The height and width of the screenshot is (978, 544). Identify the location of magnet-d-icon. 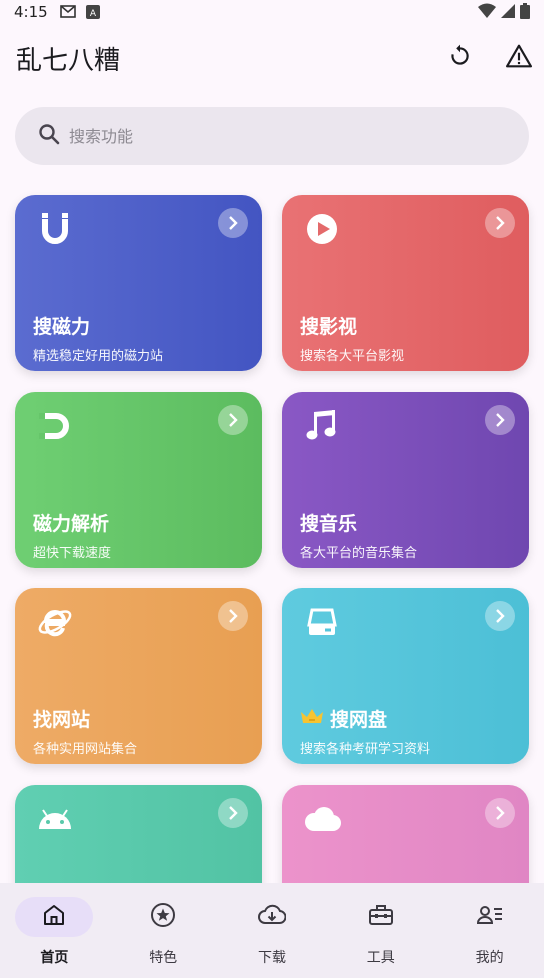
(55, 426).